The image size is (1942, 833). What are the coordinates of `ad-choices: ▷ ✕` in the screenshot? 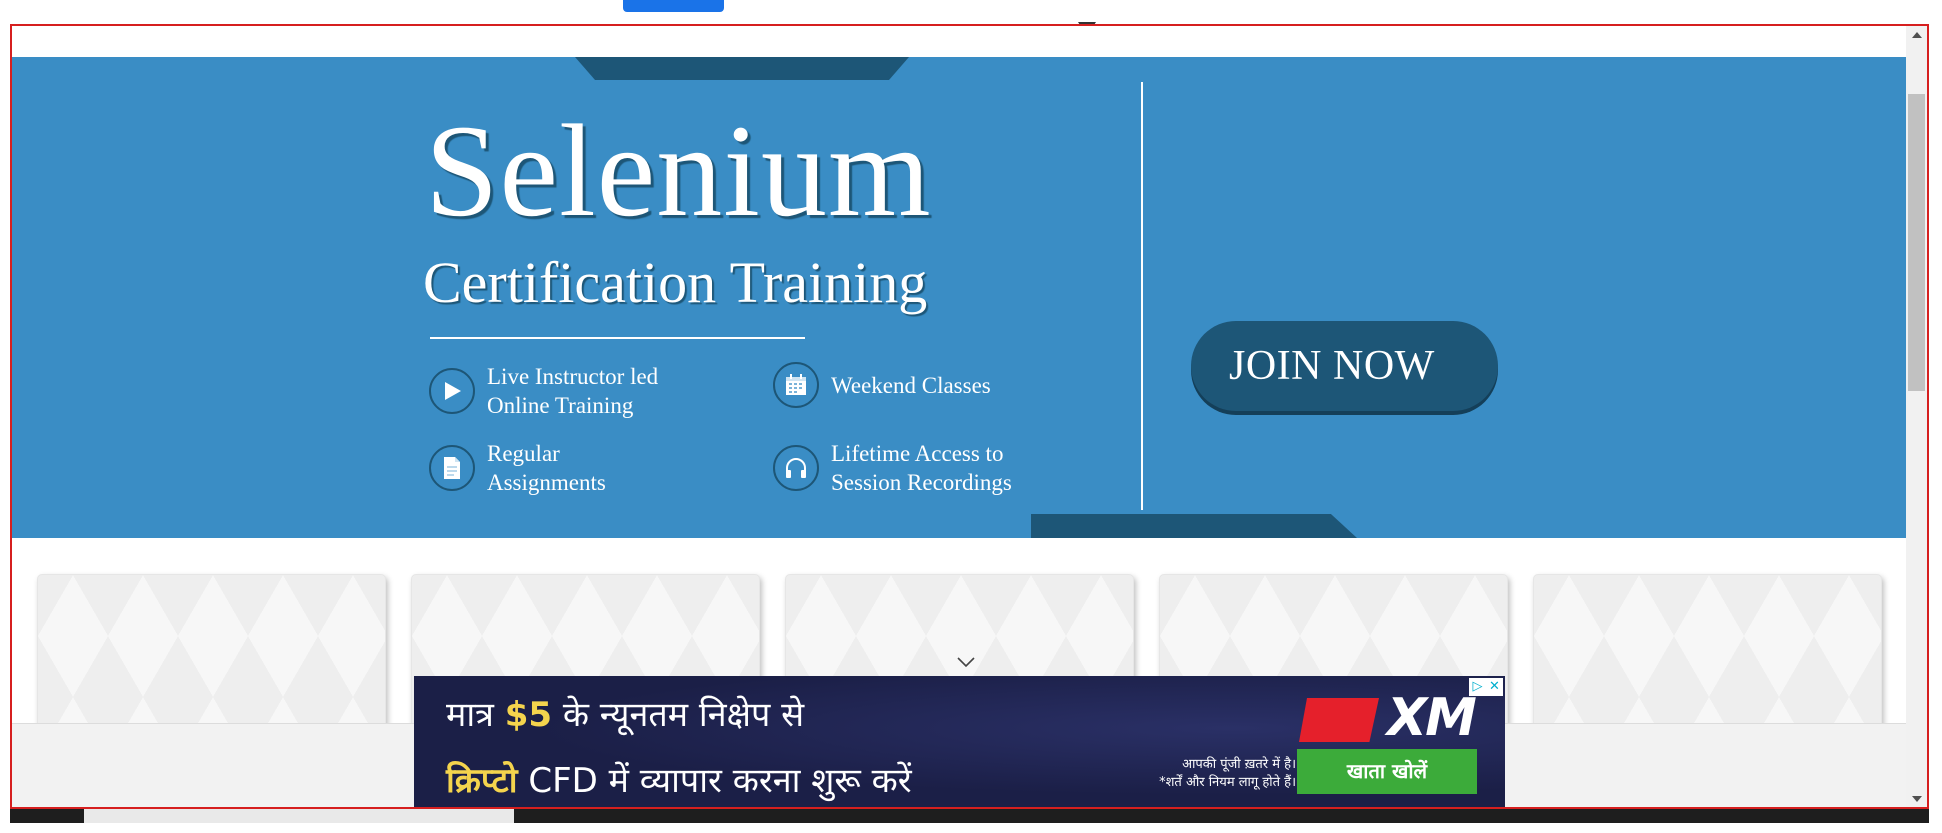 It's located at (1486, 687).